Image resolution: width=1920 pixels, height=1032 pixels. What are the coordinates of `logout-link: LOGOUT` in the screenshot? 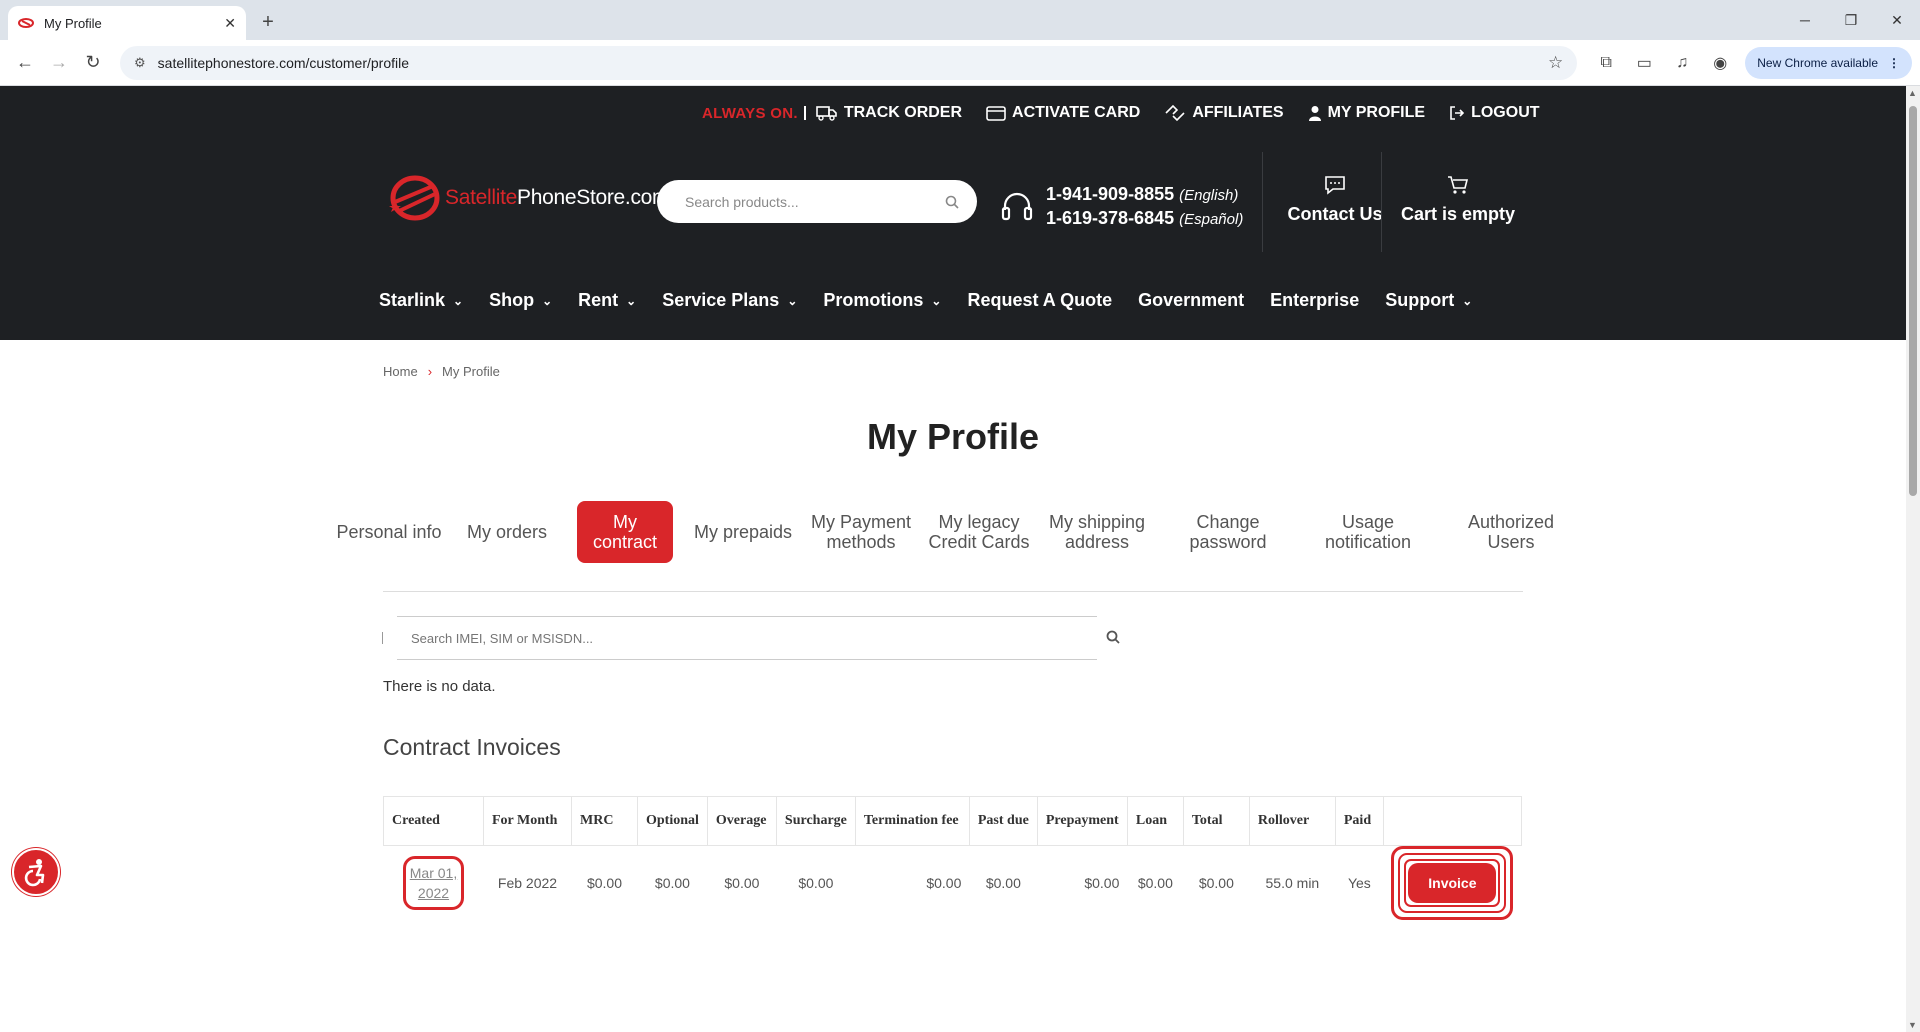 It's located at (1494, 113).